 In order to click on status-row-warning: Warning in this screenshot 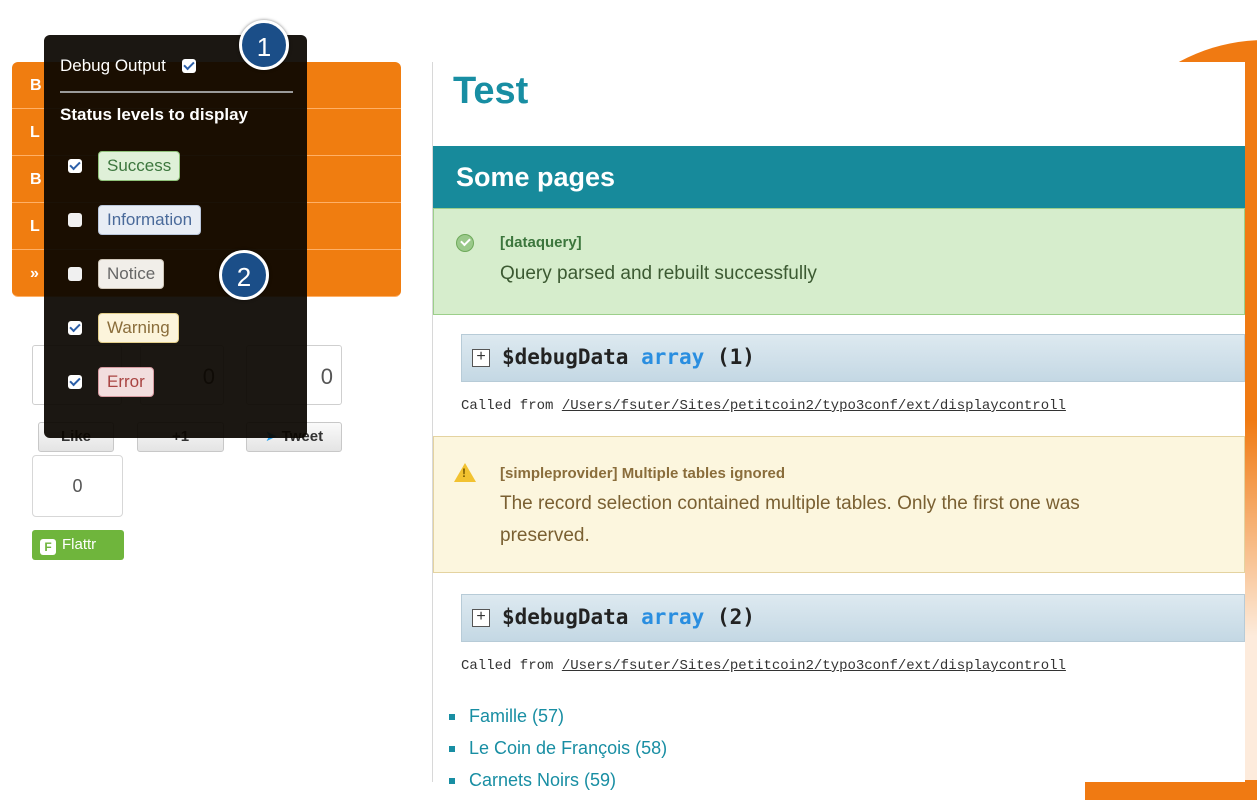, I will do `click(176, 328)`.